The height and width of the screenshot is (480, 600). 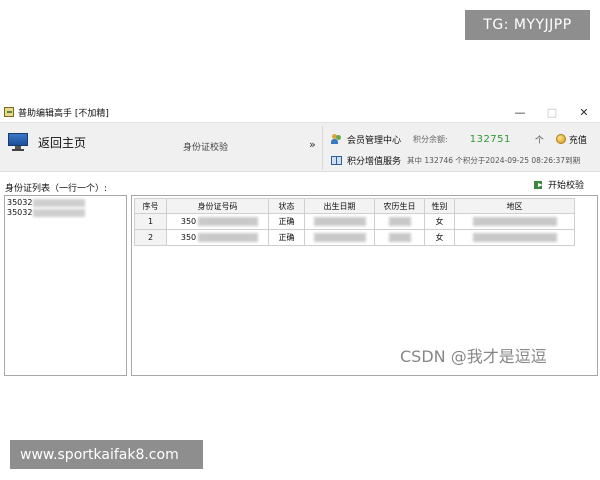 I want to click on cell-seq: 2, so click(x=150, y=237).